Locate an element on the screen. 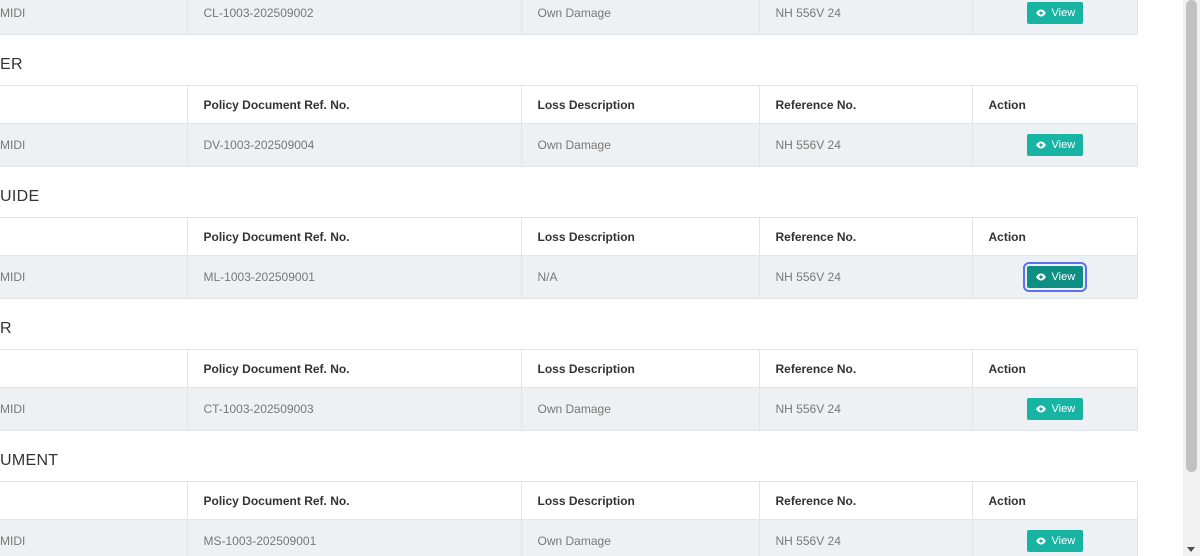 Image resolution: width=1200 pixels, height=556 pixels. cell-policy-ref: CL-1003-202509002 is located at coordinates (354, 17).